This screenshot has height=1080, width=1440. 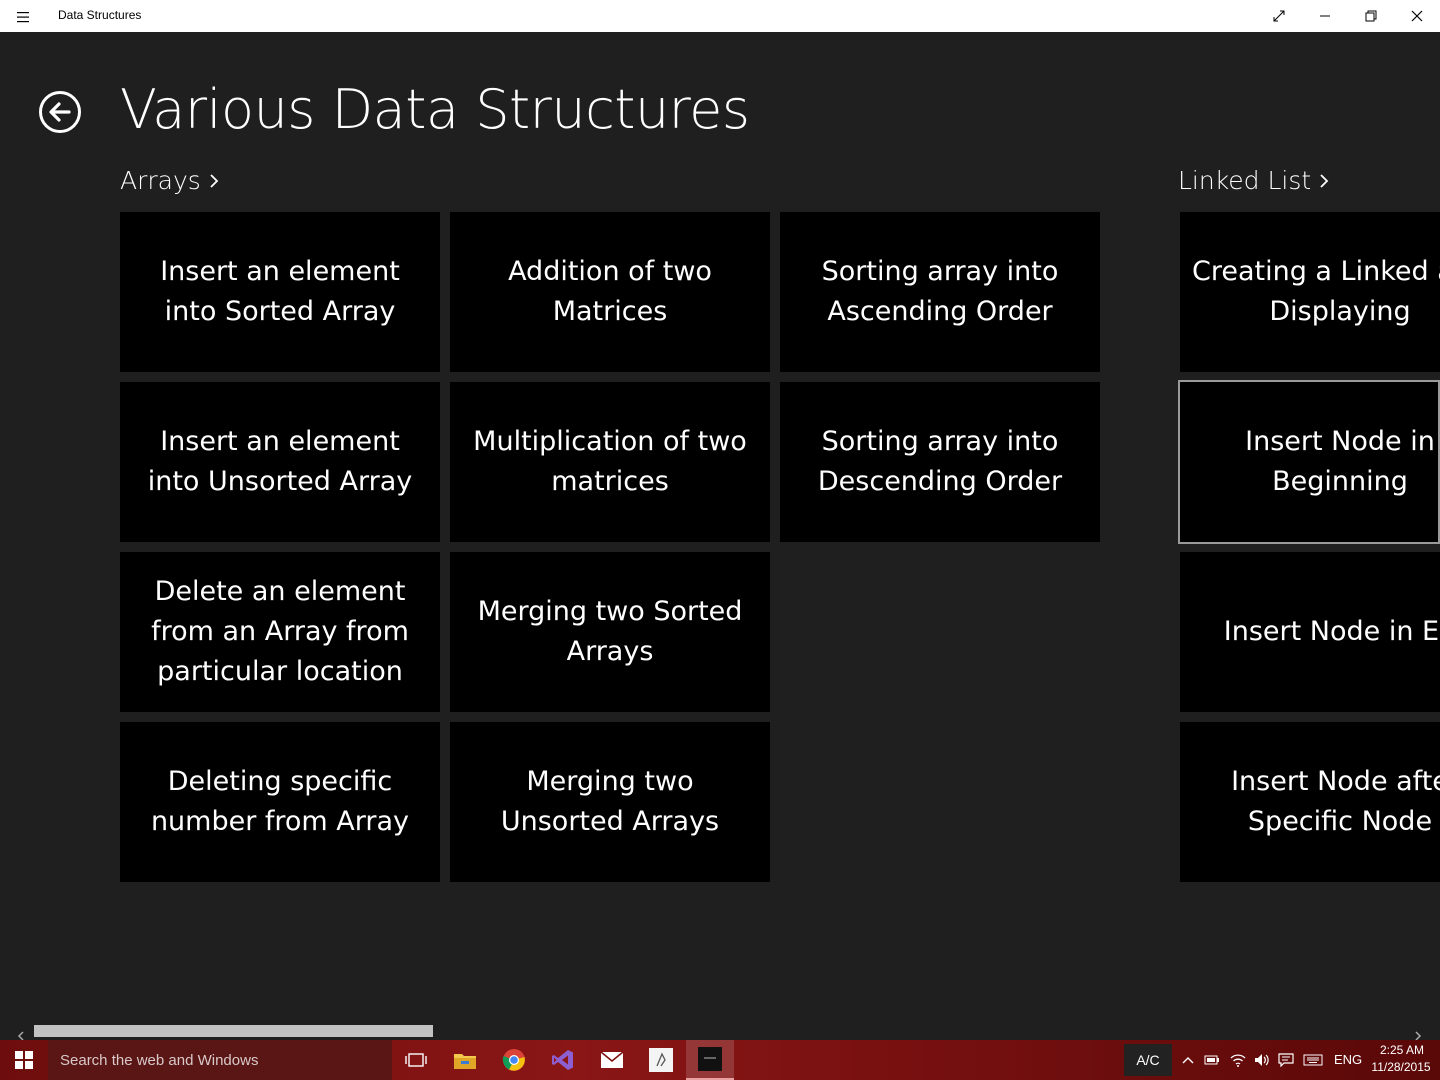 What do you see at coordinates (1340, 461) in the screenshot?
I see `tile-label: Insert Node in Beginning` at bounding box center [1340, 461].